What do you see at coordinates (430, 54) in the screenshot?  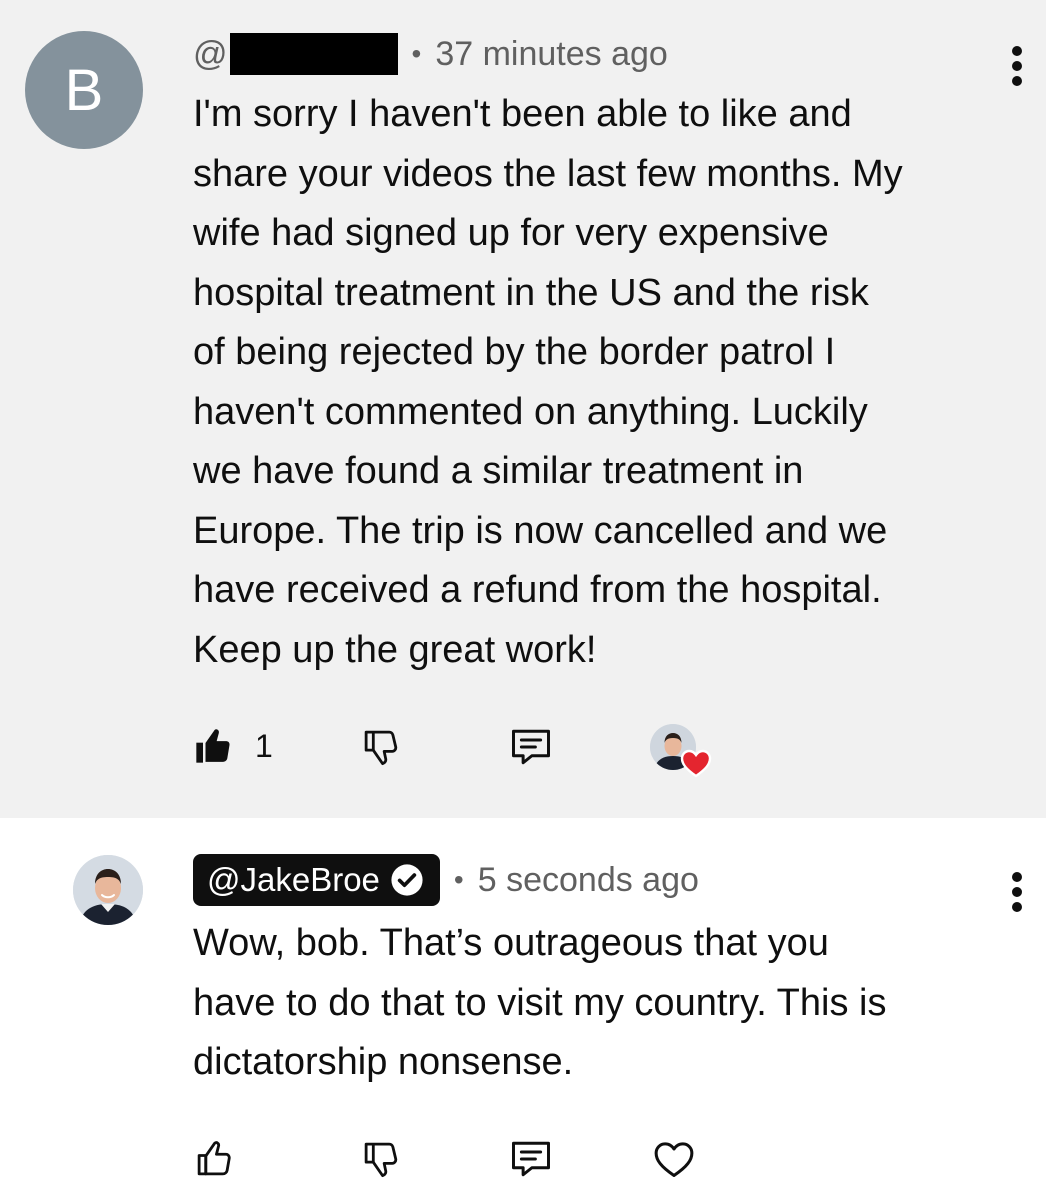 I see `comment-header: @ • 37 minutes ago` at bounding box center [430, 54].